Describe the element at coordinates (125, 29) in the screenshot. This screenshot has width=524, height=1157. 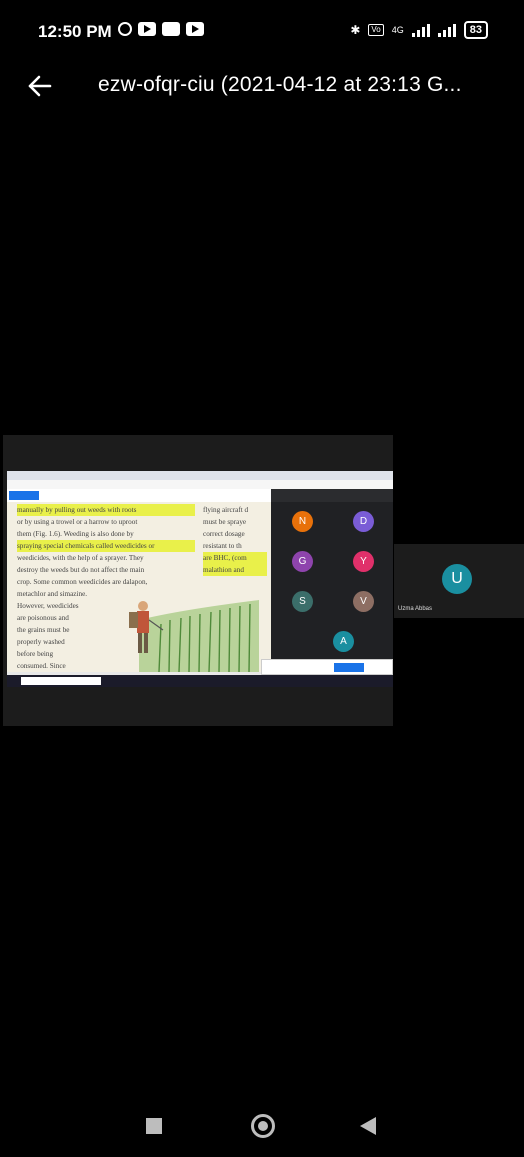
I see `alarm-icon` at that location.